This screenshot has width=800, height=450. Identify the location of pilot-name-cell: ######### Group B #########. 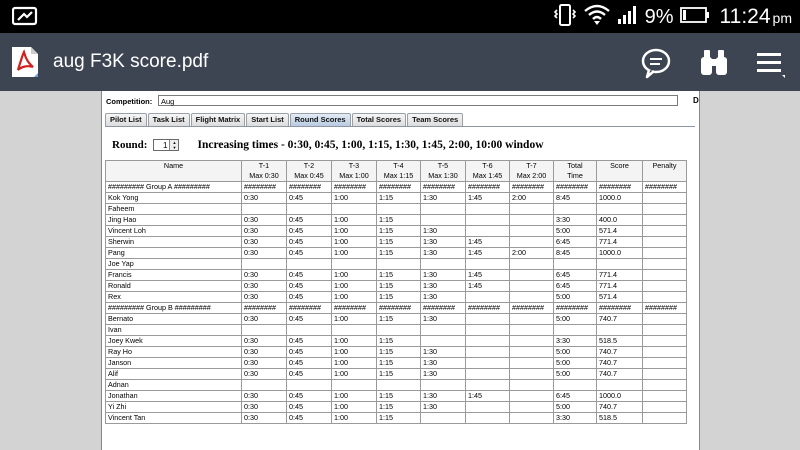
(173, 308).